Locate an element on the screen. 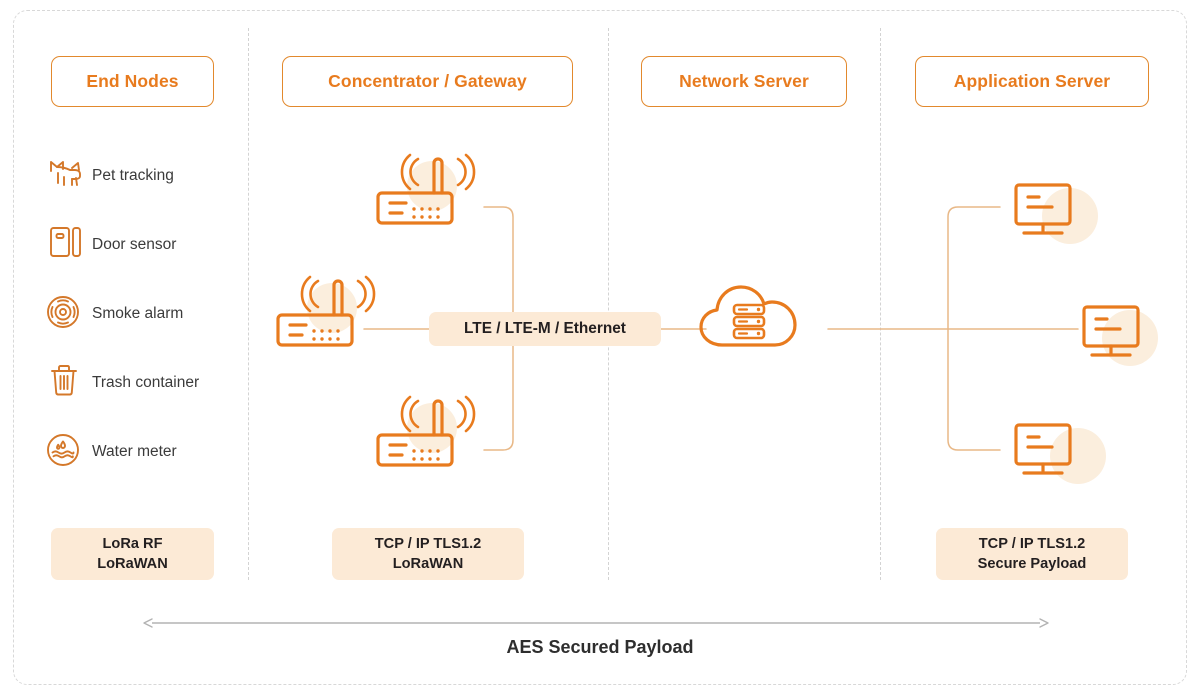 The width and height of the screenshot is (1200, 695). end-node-item-water-meter: Water meter is located at coordinates (134, 452).